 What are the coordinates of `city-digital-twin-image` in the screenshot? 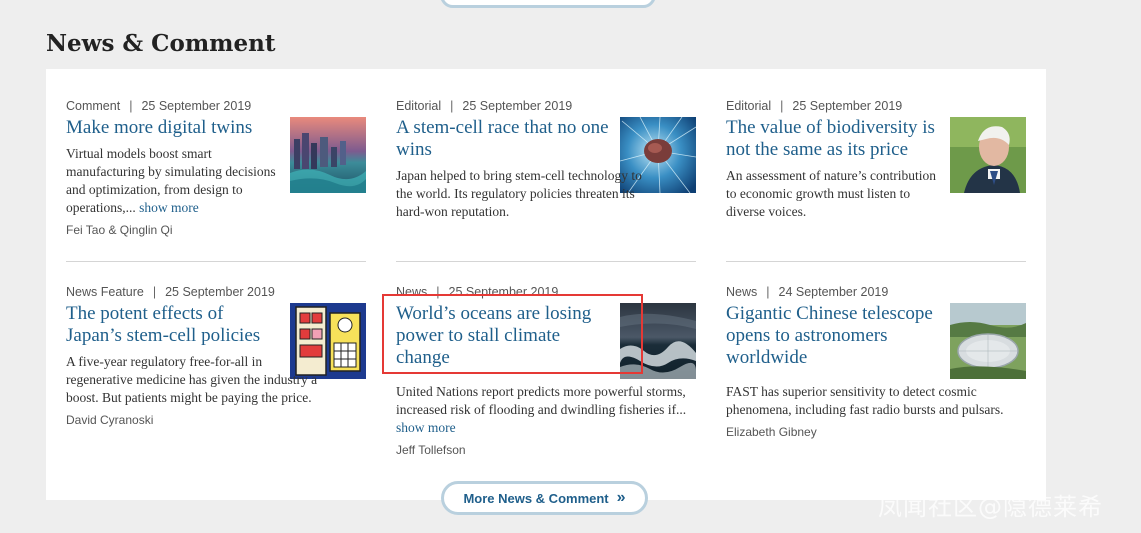 It's located at (328, 155).